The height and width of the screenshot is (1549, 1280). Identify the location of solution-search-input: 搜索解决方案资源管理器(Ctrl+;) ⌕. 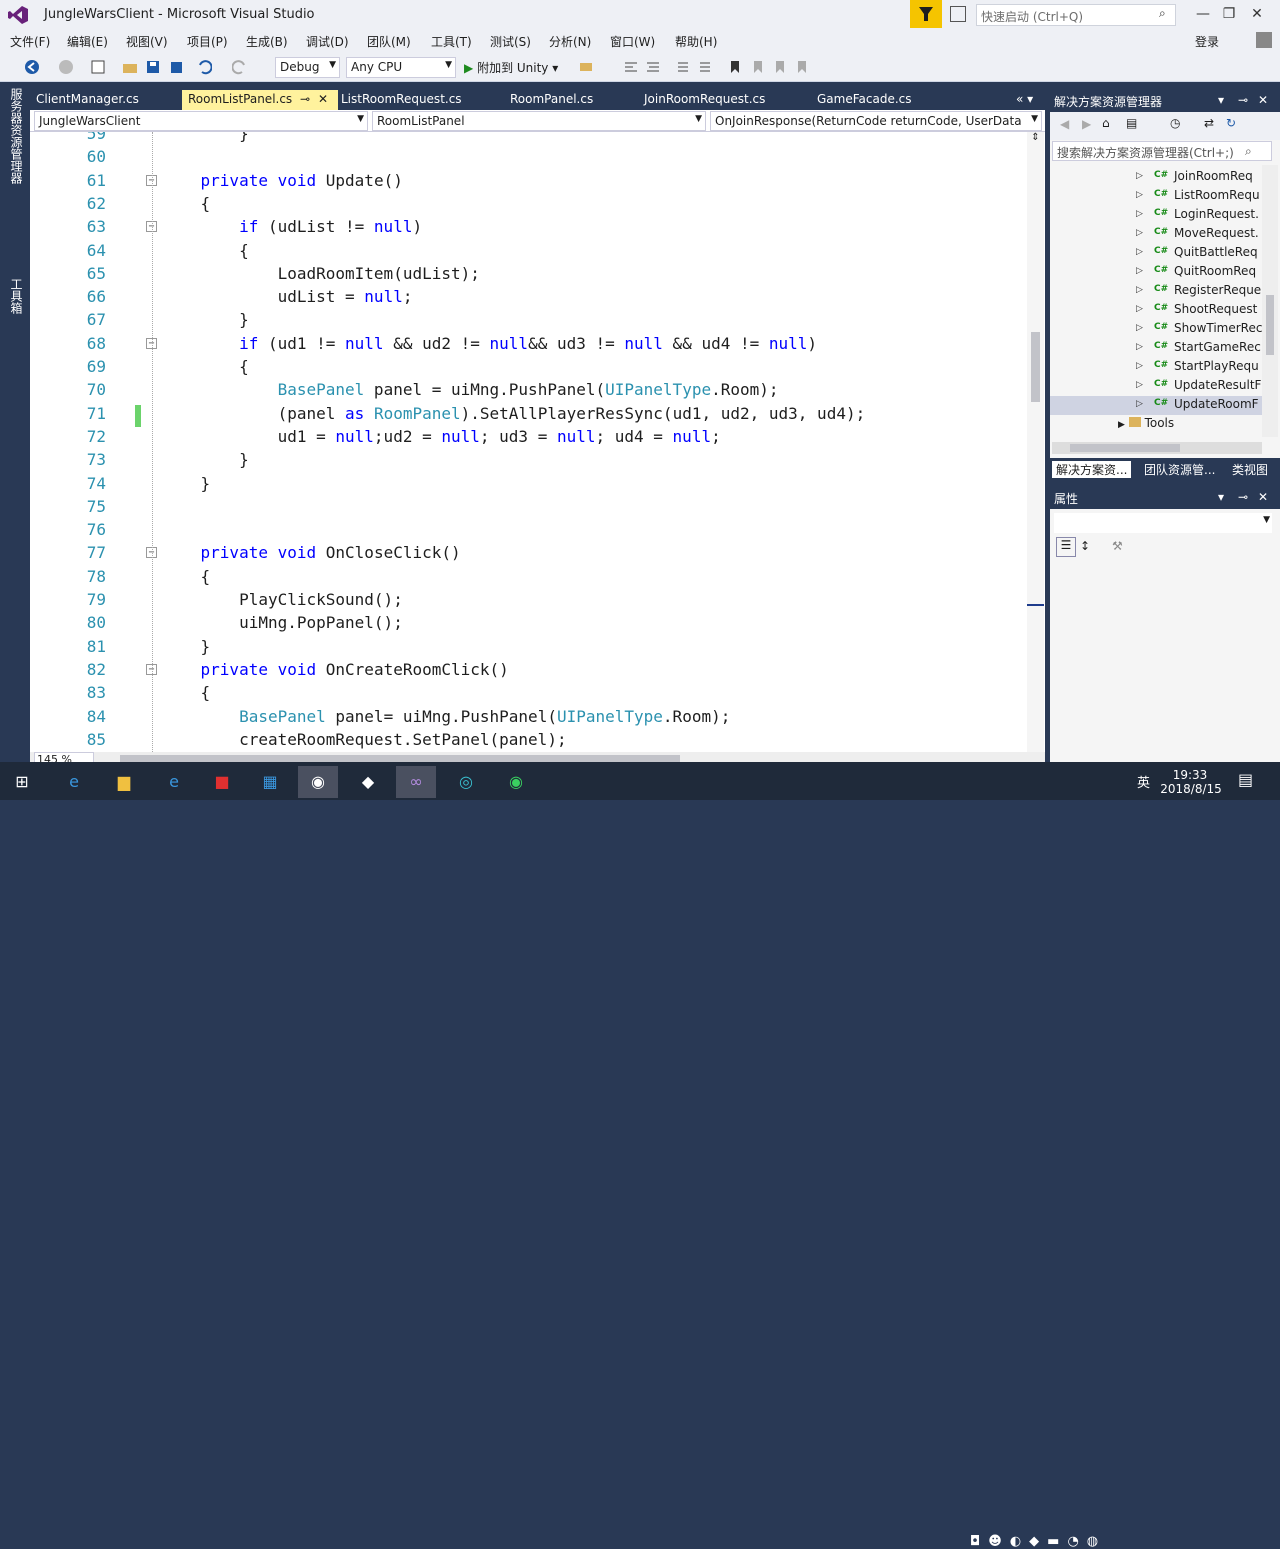
(1162, 151).